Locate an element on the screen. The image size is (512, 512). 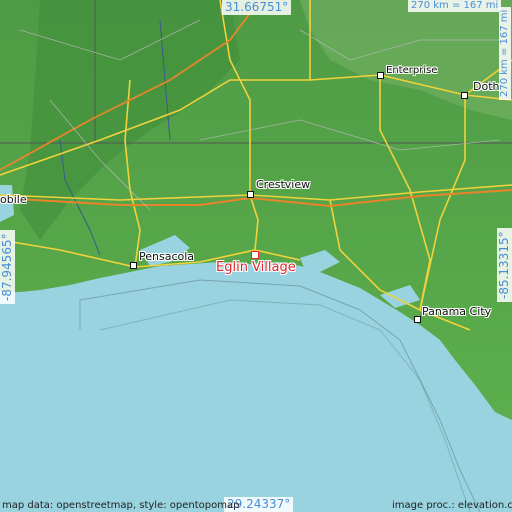
enterprise-marker is located at coordinates (380, 75).